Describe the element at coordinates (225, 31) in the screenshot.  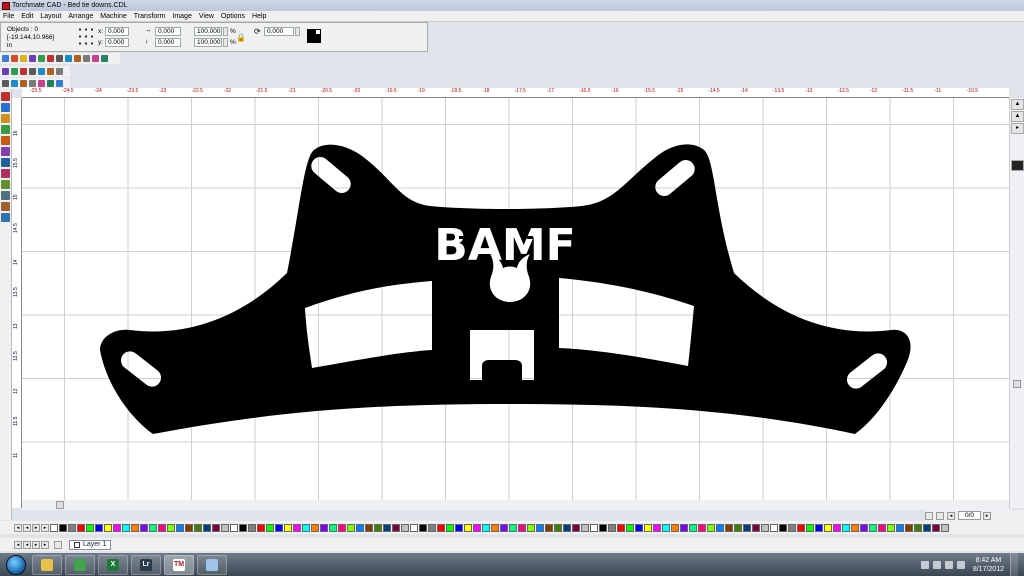
I see `scale-x-spinner` at that location.